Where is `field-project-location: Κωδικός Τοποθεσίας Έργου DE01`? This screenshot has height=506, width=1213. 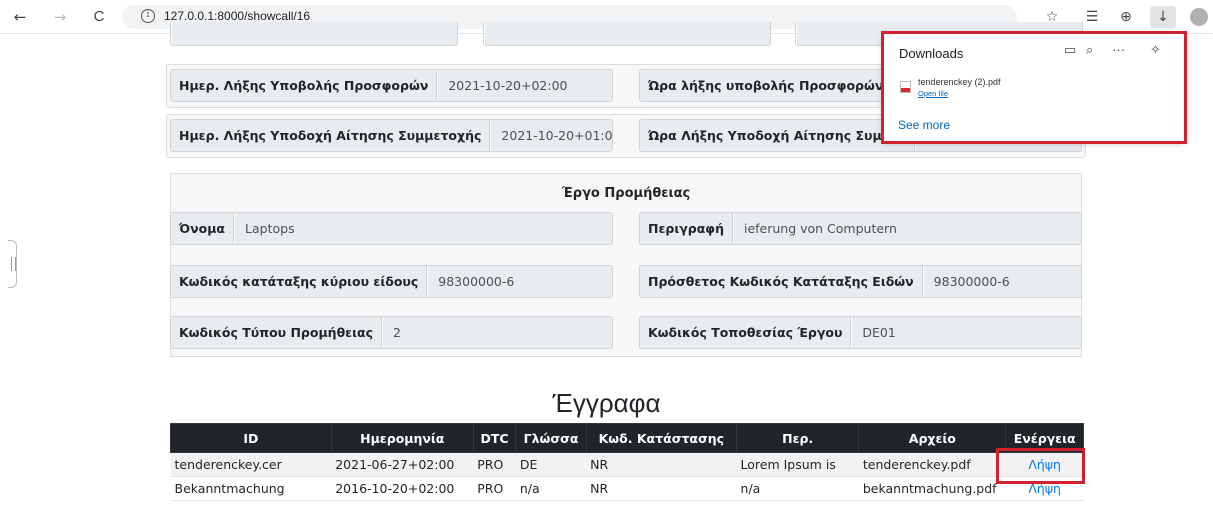 field-project-location: Κωδικός Τοποθεσίας Έργου DE01 is located at coordinates (860, 332).